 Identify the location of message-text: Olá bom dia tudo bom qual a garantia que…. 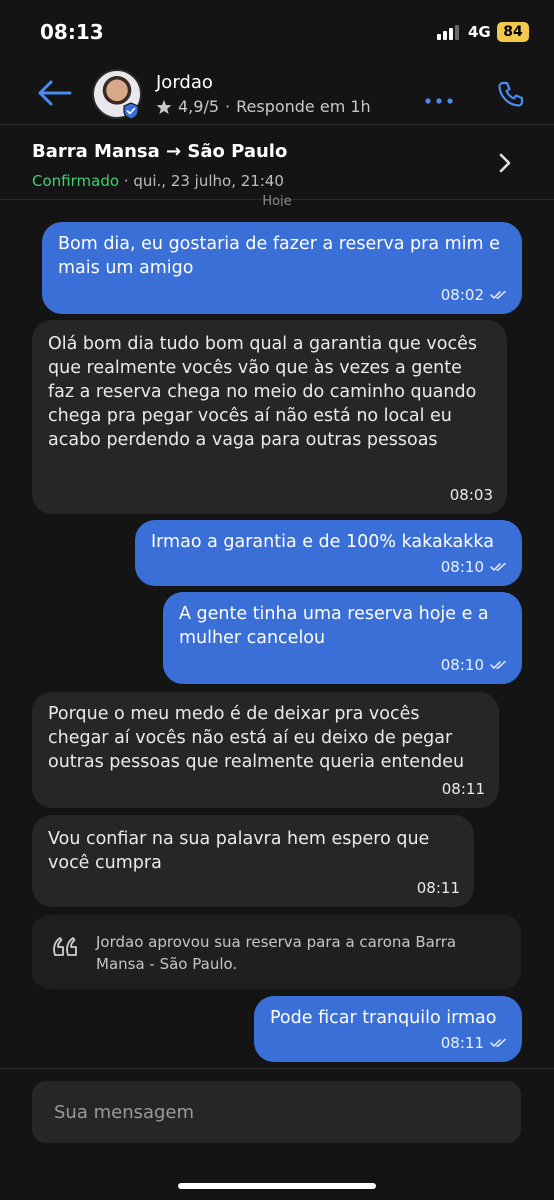
(262, 392).